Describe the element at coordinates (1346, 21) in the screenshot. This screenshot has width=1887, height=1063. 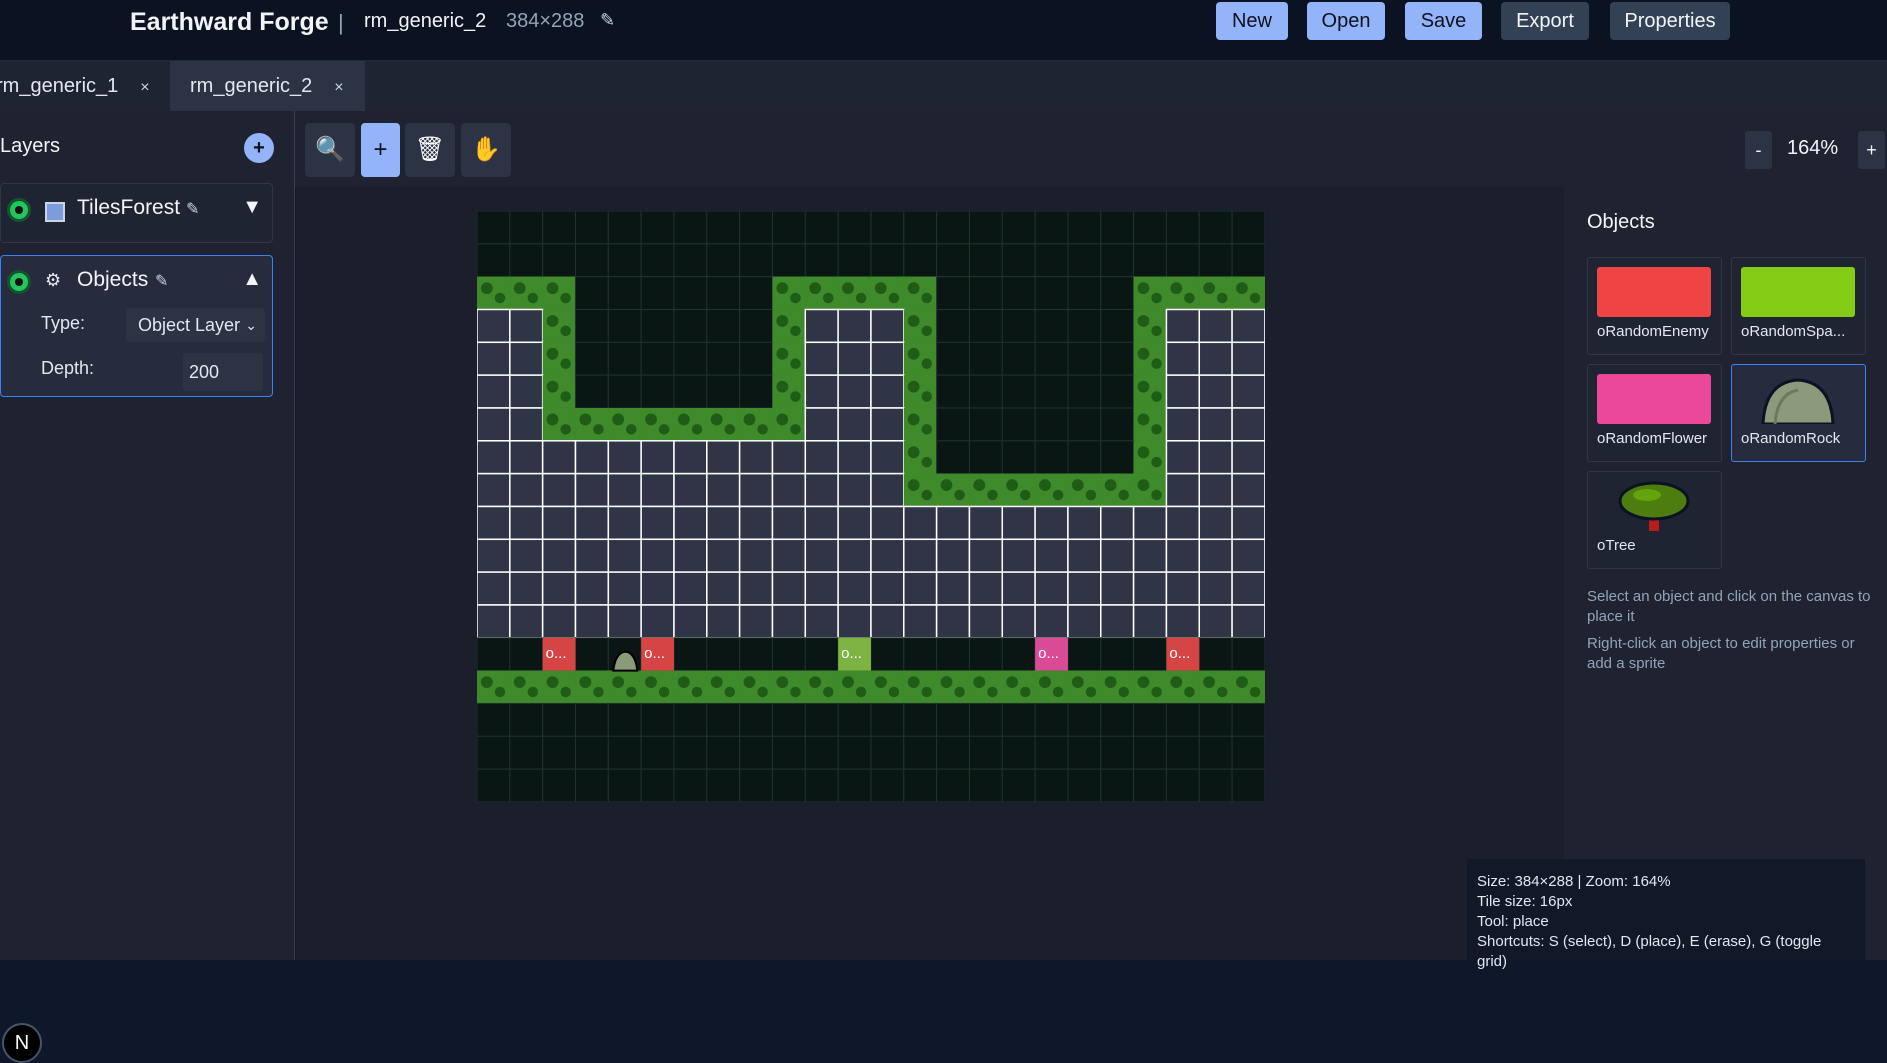
I see `open-button: Open` at that location.